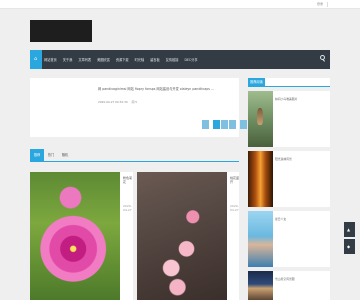 The height and width of the screenshot is (300, 360). I want to click on thumb-bird, so click(260, 119).